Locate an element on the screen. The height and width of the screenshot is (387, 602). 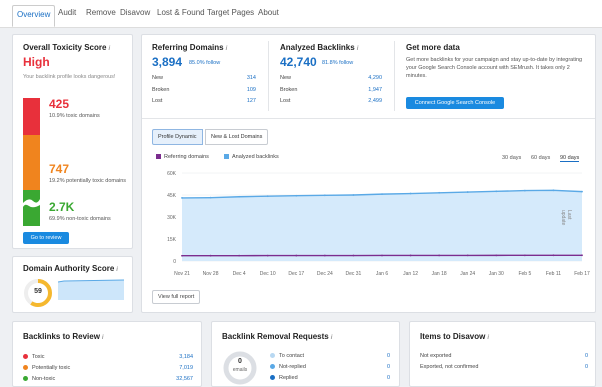
y-tick-label: 45K is located at coordinates (172, 196).